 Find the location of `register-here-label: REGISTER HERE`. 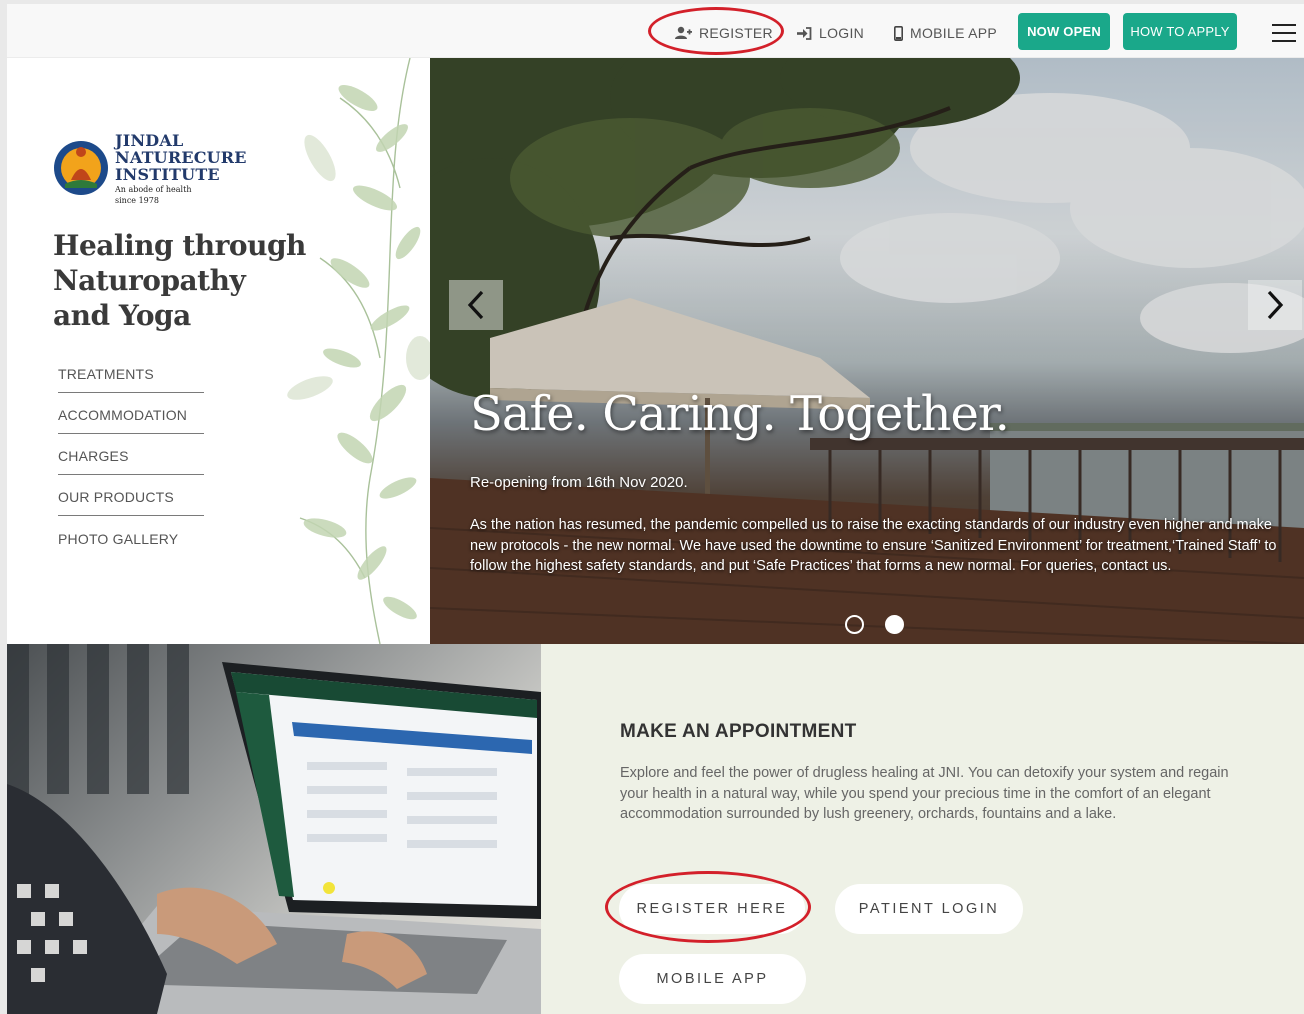

register-here-label: REGISTER HERE is located at coordinates (712, 909).